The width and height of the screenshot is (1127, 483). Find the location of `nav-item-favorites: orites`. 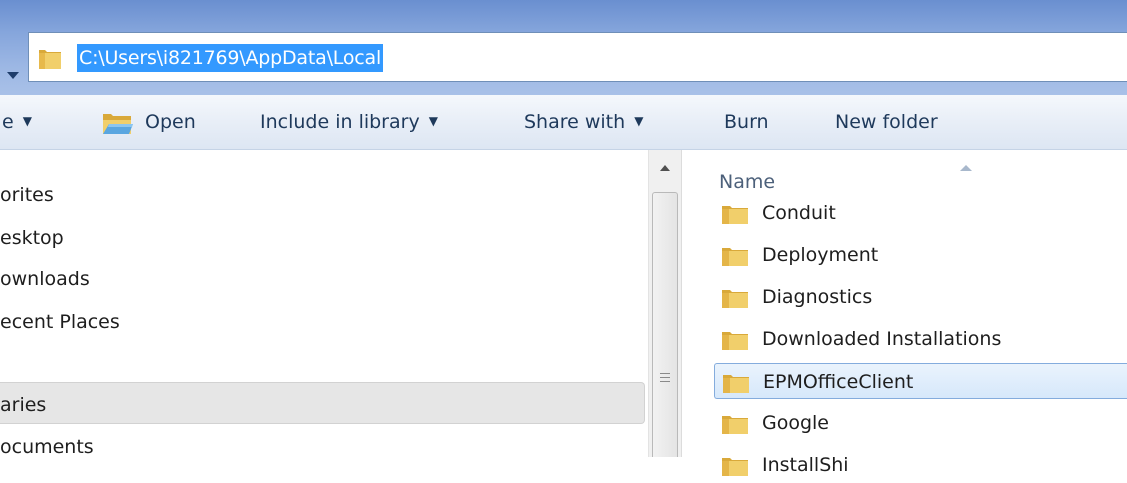

nav-item-favorites: orites is located at coordinates (27, 195).